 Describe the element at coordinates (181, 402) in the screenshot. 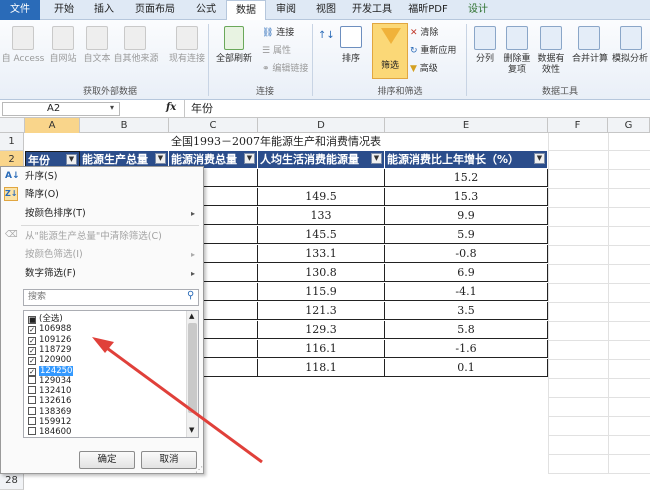

I see `annotation-arrow-shaft` at that location.